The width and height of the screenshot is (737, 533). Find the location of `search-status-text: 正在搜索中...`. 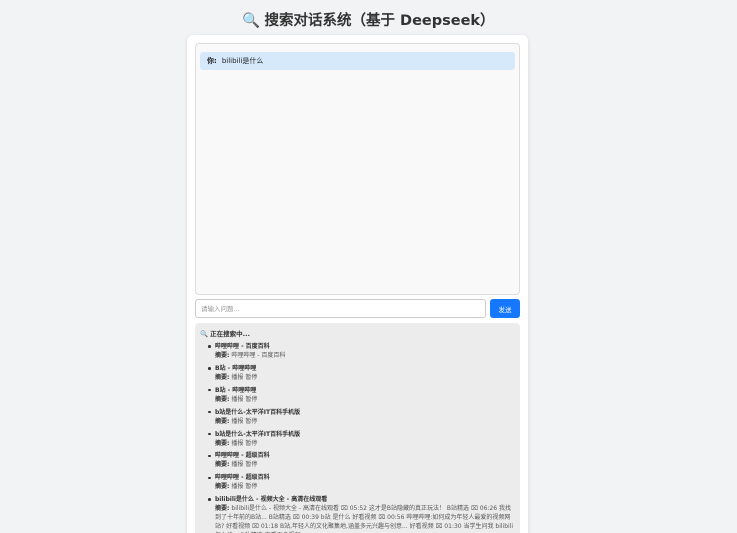

search-status-text: 正在搜索中... is located at coordinates (230, 334).